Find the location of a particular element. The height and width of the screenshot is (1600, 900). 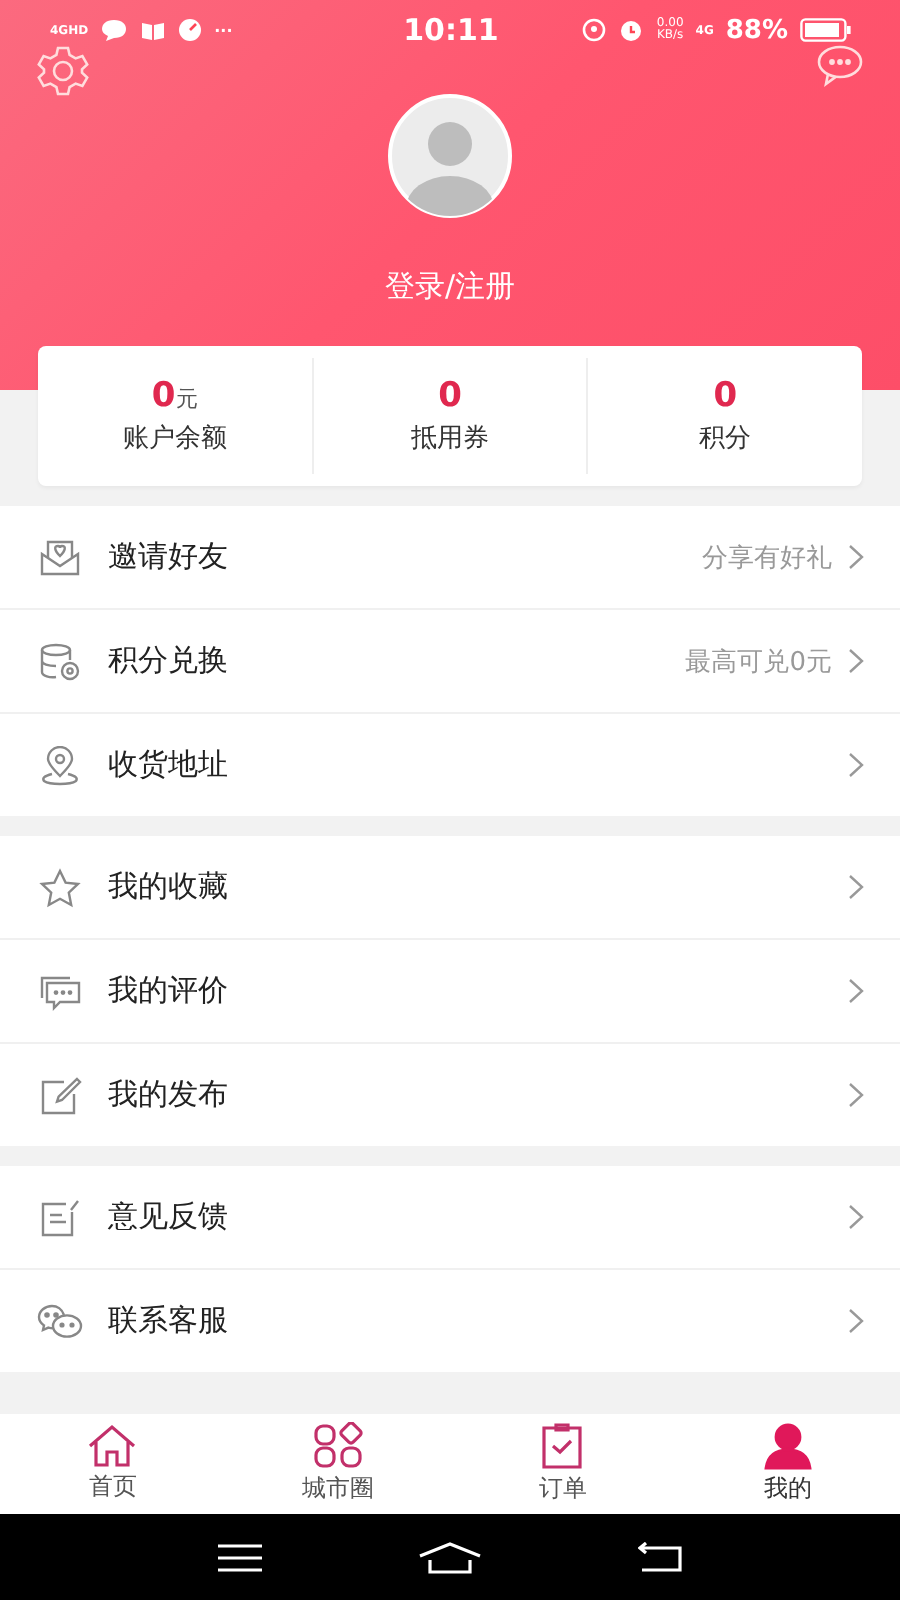

menu-hint: 最高可兑0元 is located at coordinates (758, 662).